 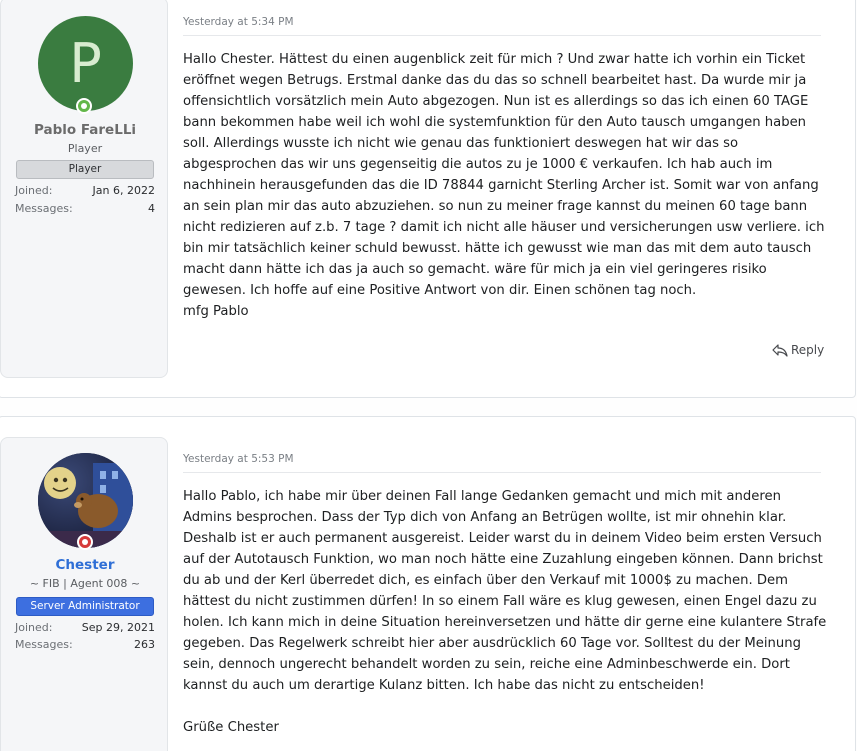 I want to click on joined-row: Joined: Sep 29, 2021, so click(x=85, y=627).